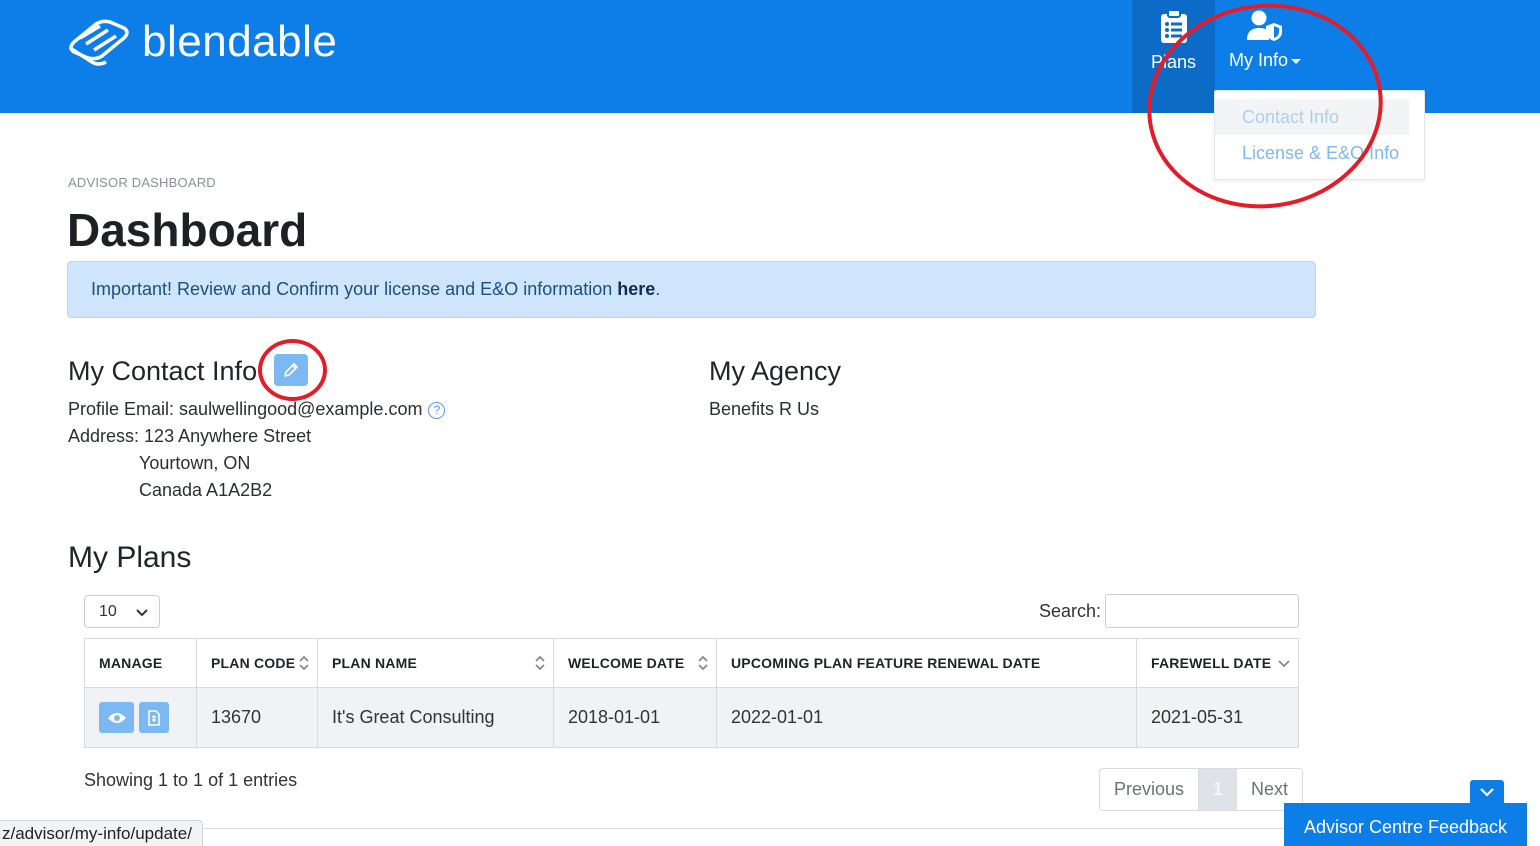 Image resolution: width=1540 pixels, height=846 pixels. I want to click on col-plan-name: PLAN NAME, so click(435, 663).